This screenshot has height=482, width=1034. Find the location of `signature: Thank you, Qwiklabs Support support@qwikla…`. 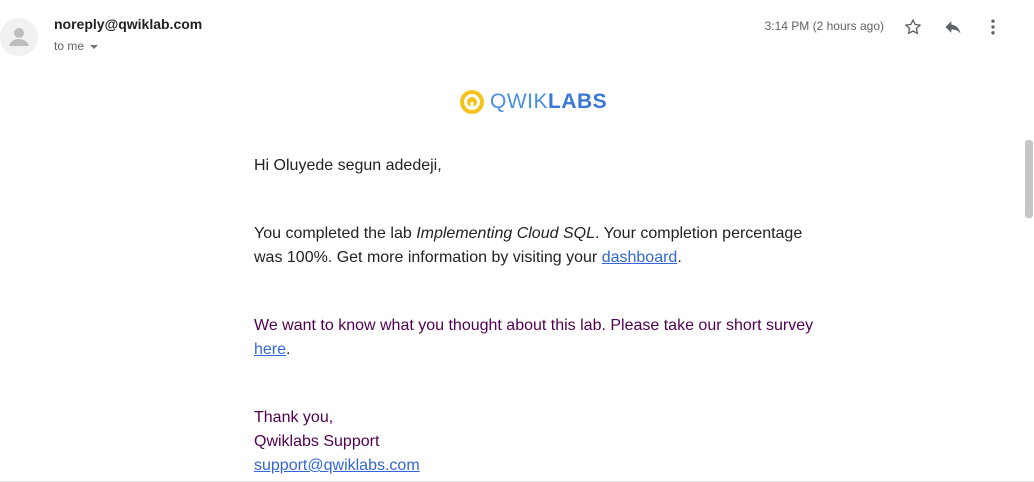

signature: Thank you, Qwiklabs Support support@qwikla… is located at coordinates (534, 442).